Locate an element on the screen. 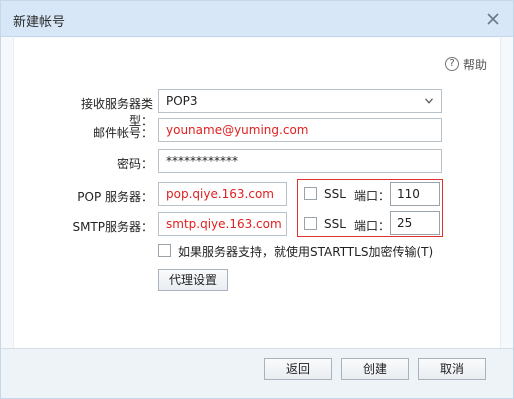 This screenshot has height=399, width=514. help-link: ? 帮助 is located at coordinates (465, 64).